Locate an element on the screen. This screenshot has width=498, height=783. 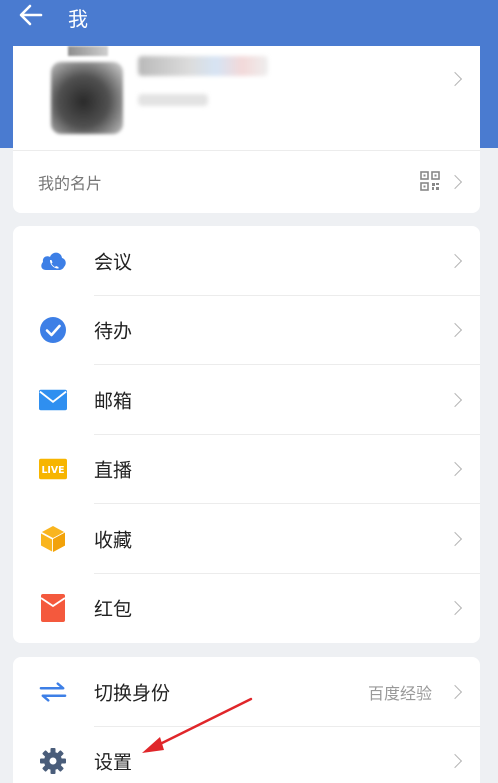
menu-item-todo: 待办 is located at coordinates (246, 330).